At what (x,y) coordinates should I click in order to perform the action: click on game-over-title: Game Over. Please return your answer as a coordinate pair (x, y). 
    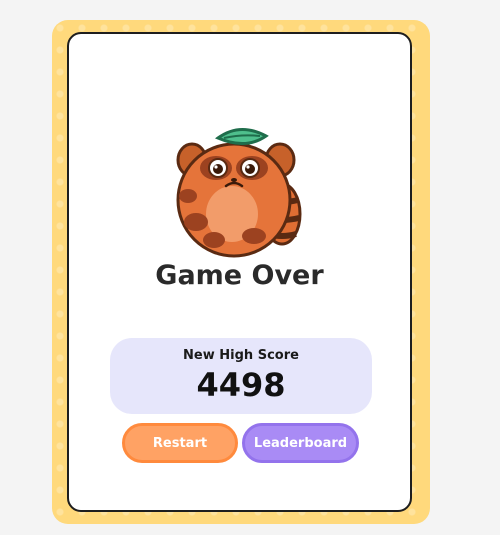
    Looking at the image, I should click on (239, 275).